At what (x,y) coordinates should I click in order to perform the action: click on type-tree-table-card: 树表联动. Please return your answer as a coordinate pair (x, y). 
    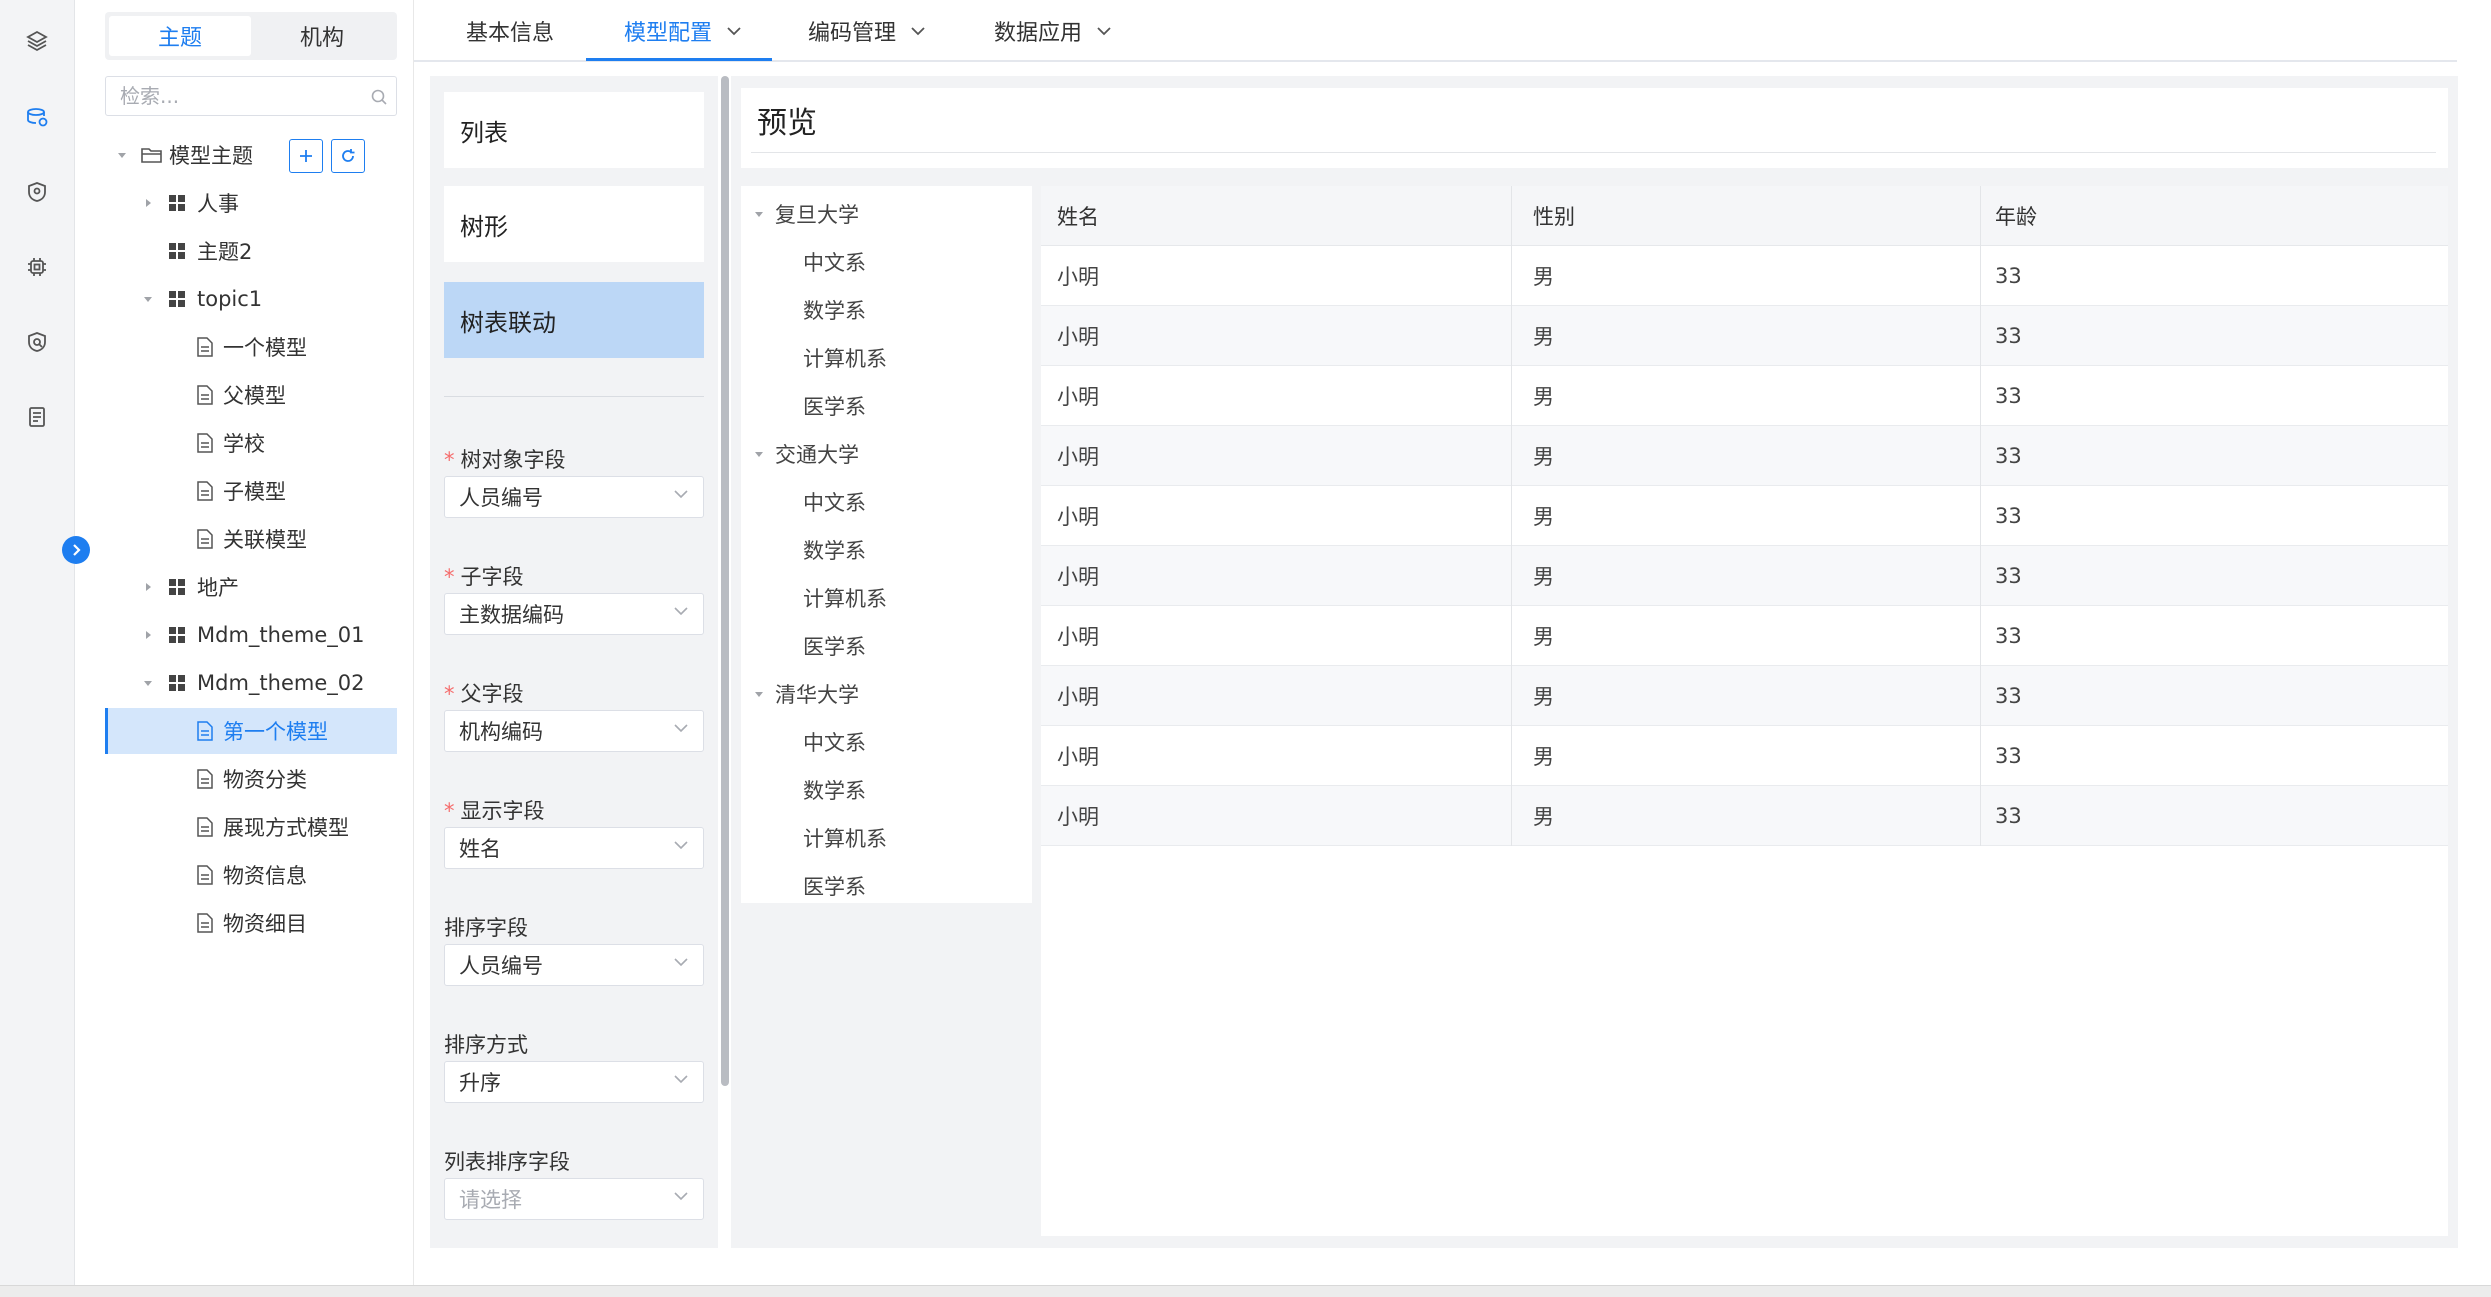
    Looking at the image, I should click on (574, 320).